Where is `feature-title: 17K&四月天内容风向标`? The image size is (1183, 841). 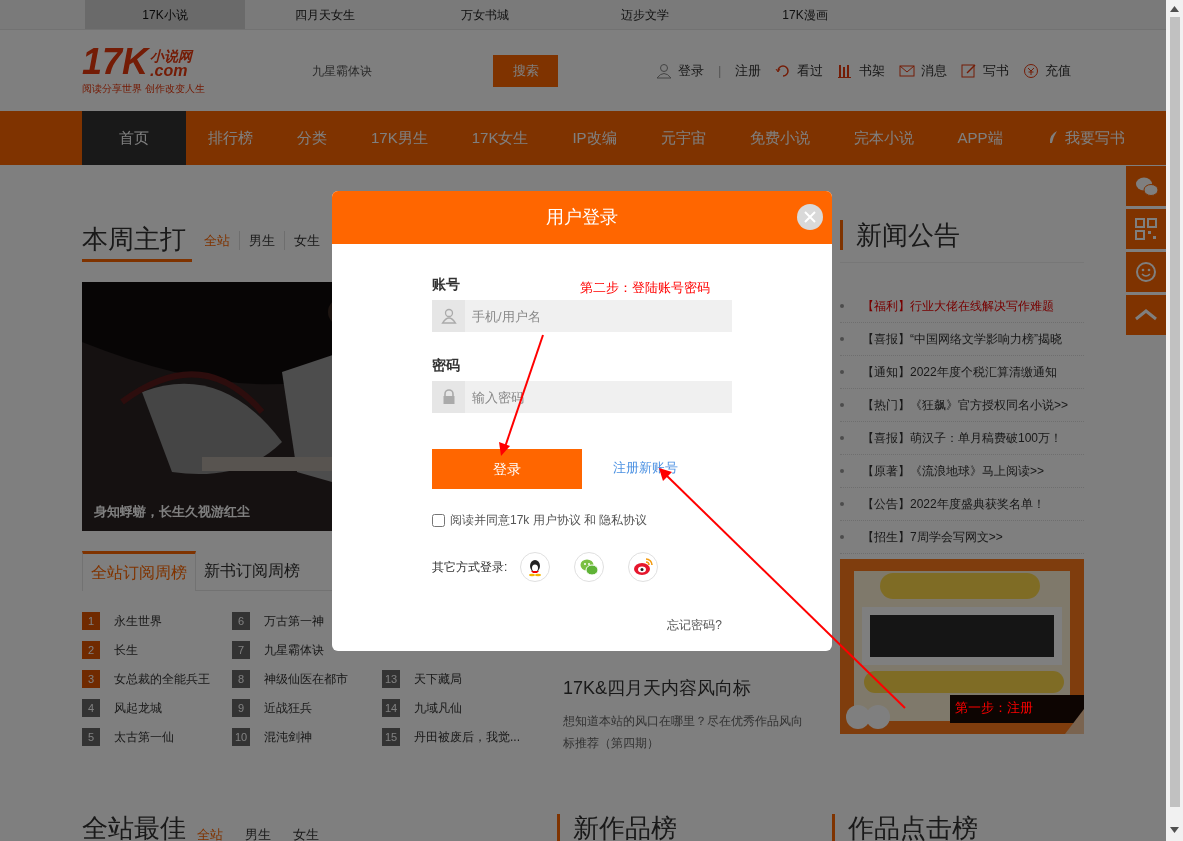
feature-title: 17K&四月天内容风向标 is located at coordinates (658, 688).